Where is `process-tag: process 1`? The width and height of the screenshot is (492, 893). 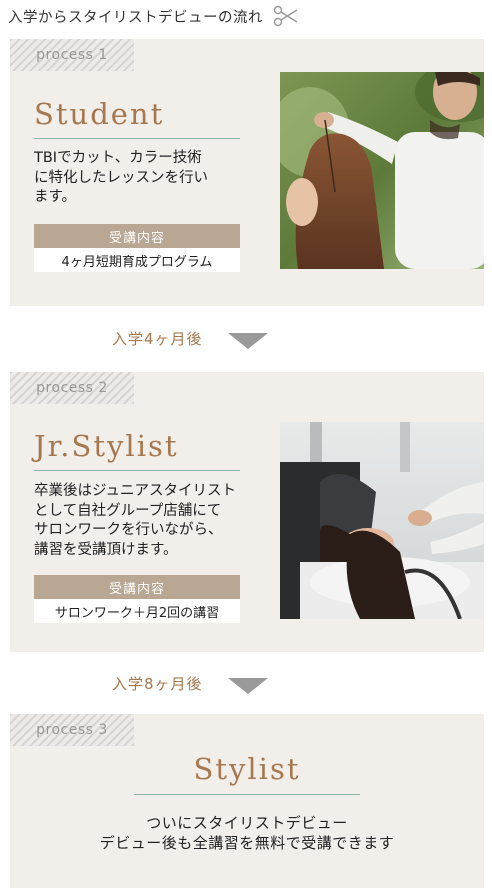 process-tag: process 1 is located at coordinates (72, 55).